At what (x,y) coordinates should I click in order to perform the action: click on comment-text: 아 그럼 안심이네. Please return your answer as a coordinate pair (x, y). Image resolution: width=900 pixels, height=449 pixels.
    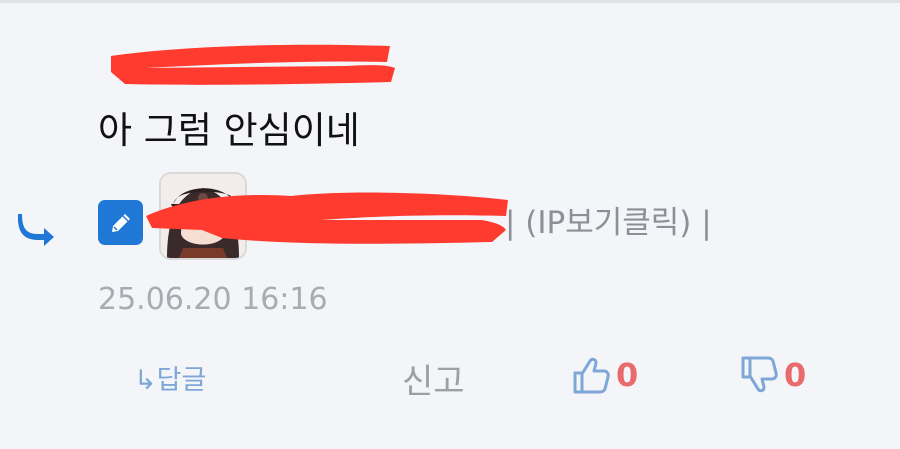
    Looking at the image, I should click on (229, 130).